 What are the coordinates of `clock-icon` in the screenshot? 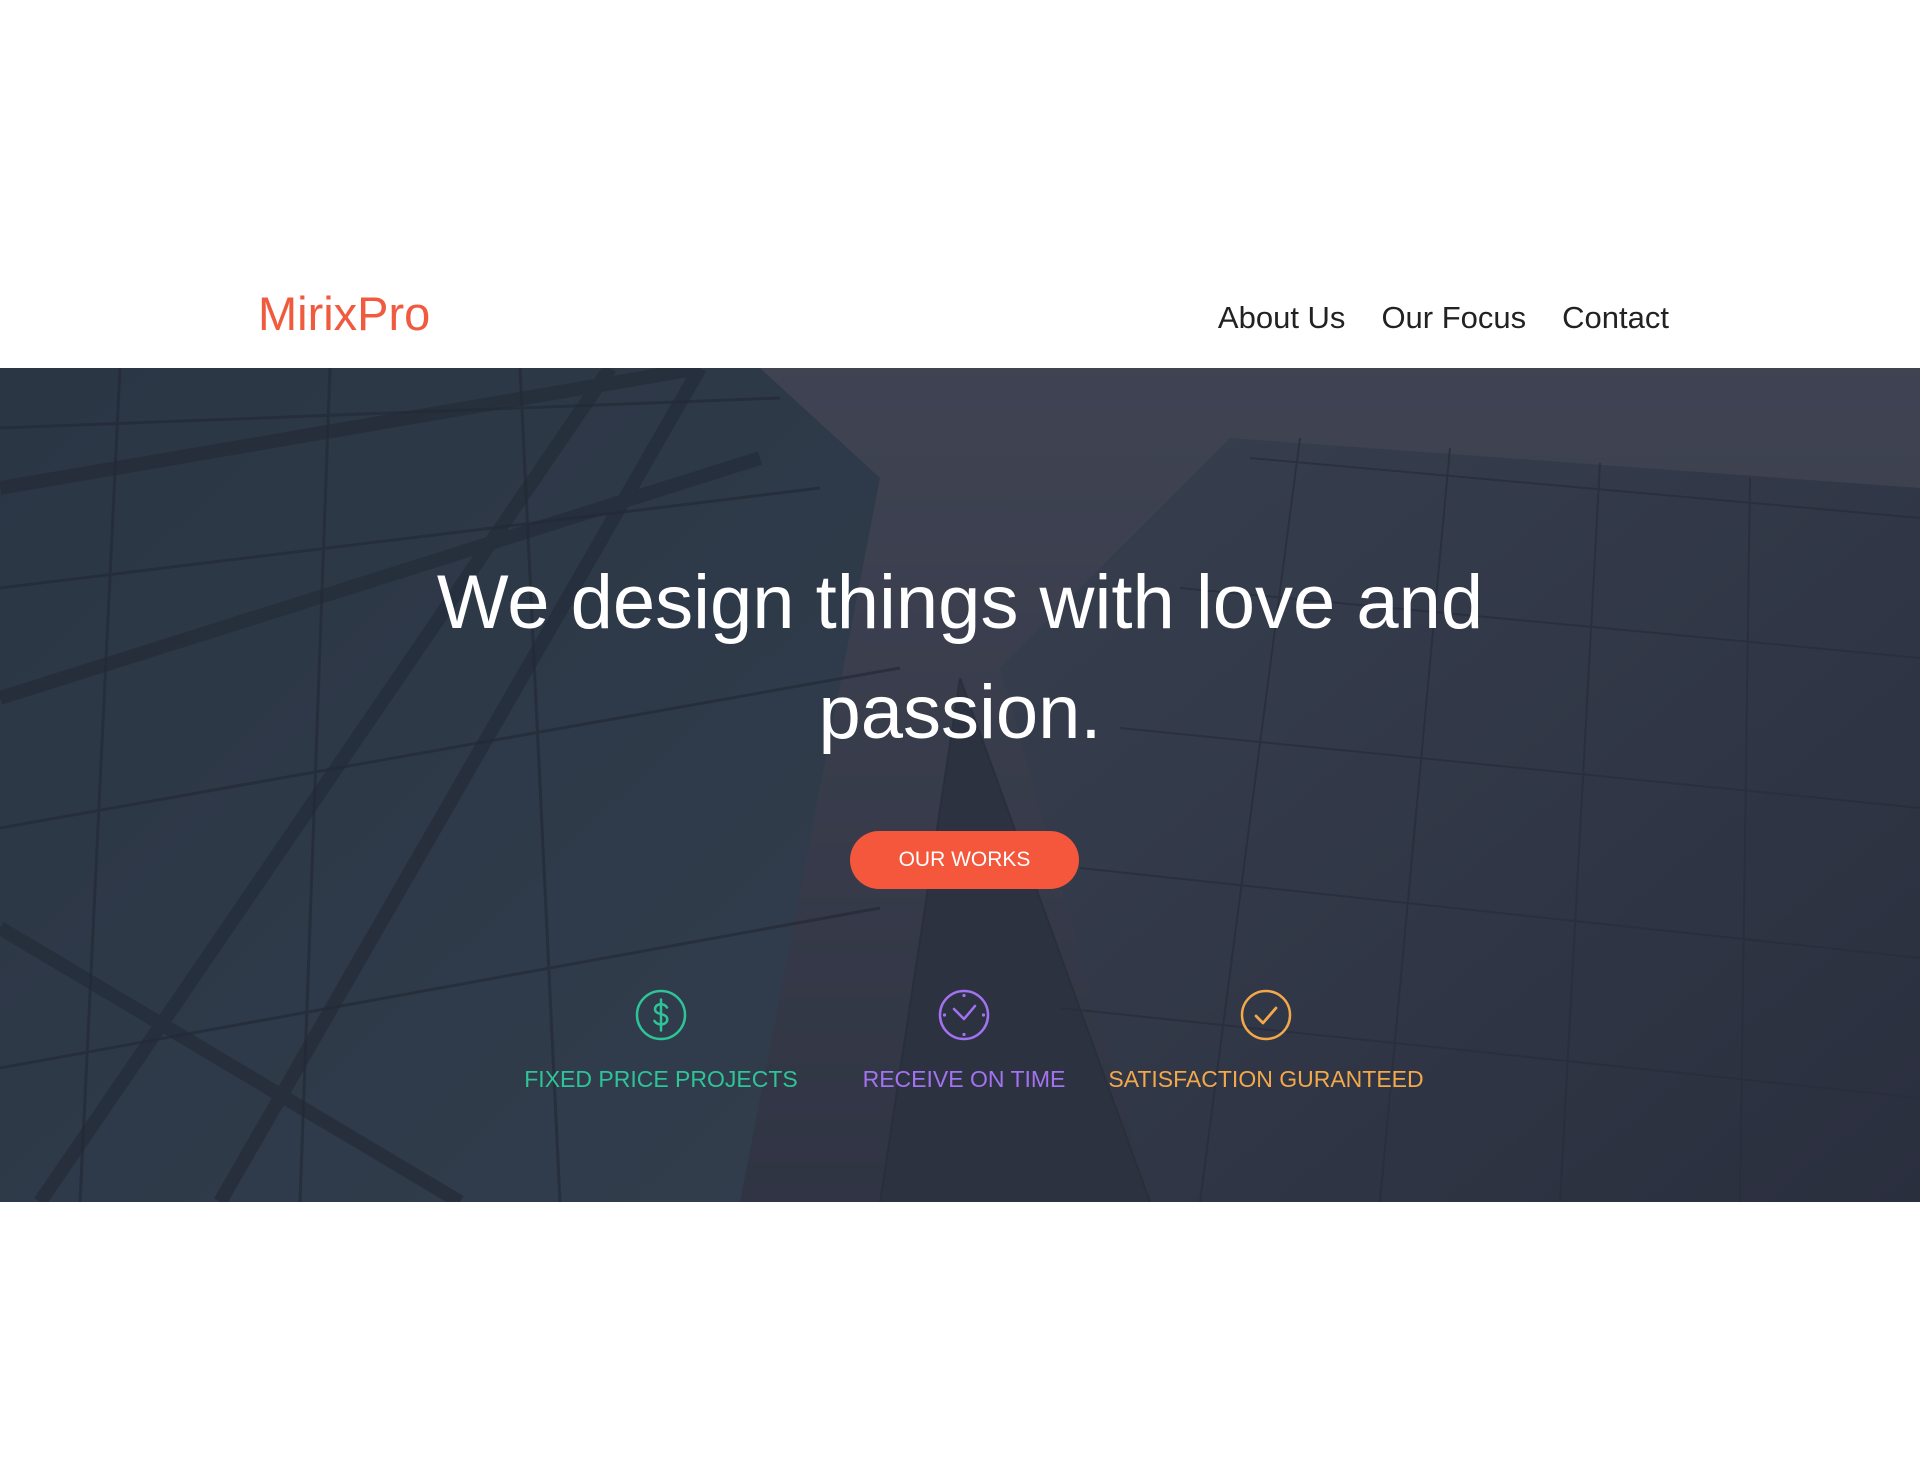 It's located at (964, 1015).